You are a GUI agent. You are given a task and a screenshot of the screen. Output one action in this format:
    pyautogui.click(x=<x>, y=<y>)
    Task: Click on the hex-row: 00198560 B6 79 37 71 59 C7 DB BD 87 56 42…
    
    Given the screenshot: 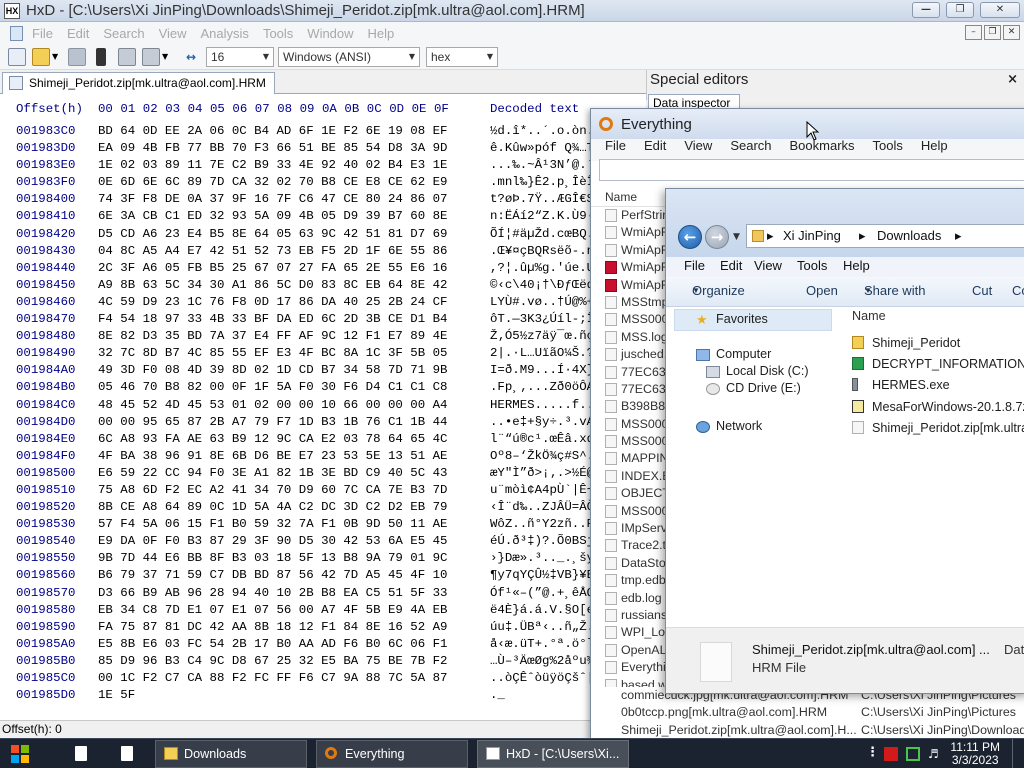 What is the action you would take?
    pyautogui.click(x=323, y=576)
    